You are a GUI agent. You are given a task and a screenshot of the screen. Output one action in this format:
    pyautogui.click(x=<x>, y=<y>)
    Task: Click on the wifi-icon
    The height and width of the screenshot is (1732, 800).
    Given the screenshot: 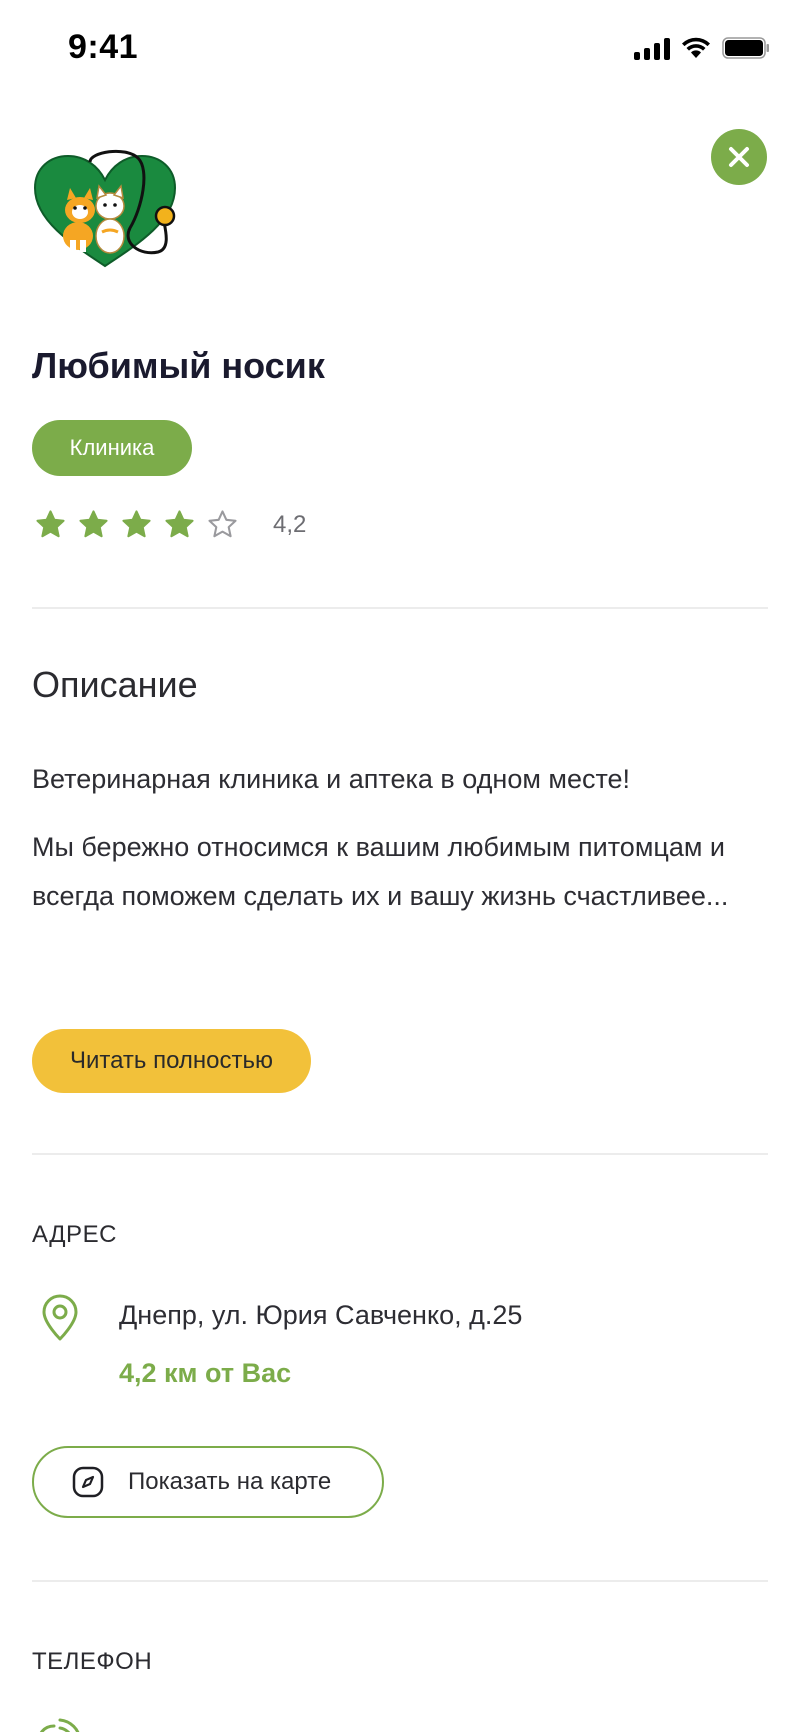 What is the action you would take?
    pyautogui.click(x=696, y=47)
    